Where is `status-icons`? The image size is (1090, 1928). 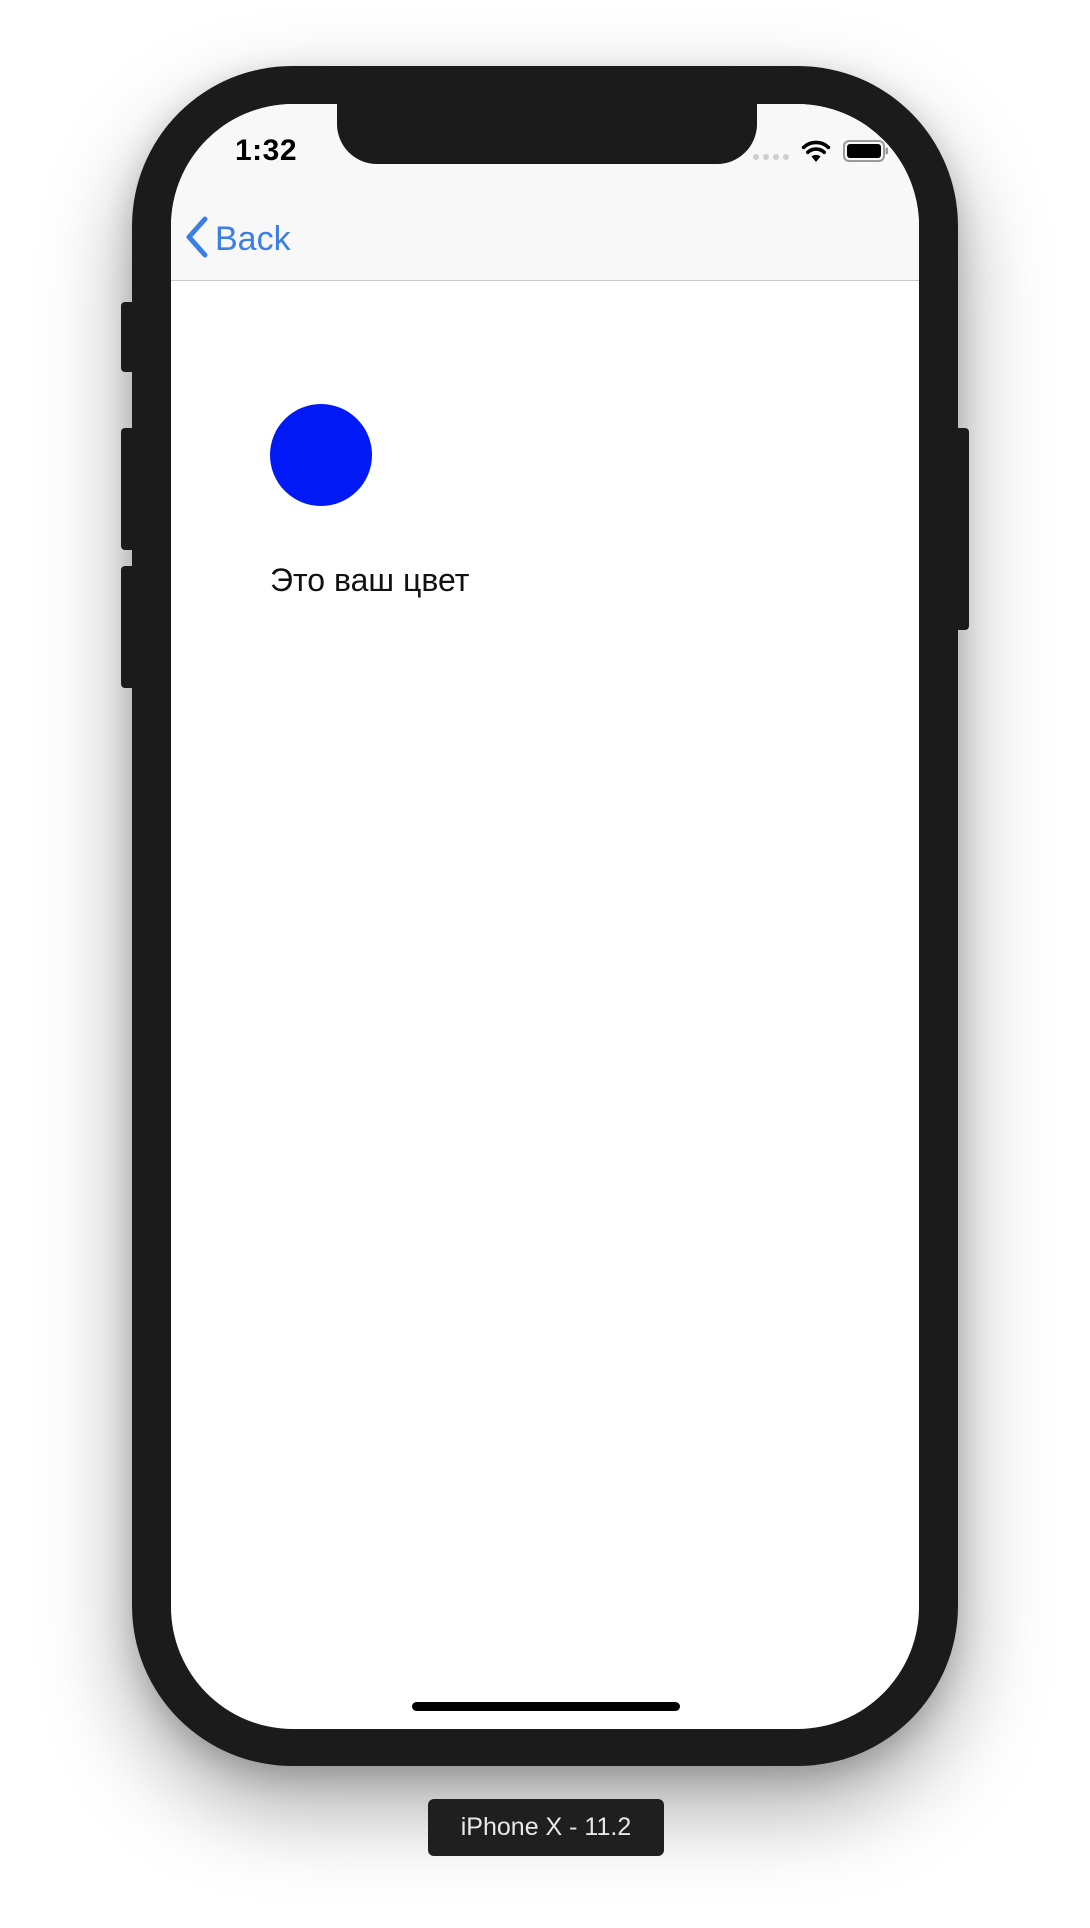
status-icons is located at coordinates (821, 153).